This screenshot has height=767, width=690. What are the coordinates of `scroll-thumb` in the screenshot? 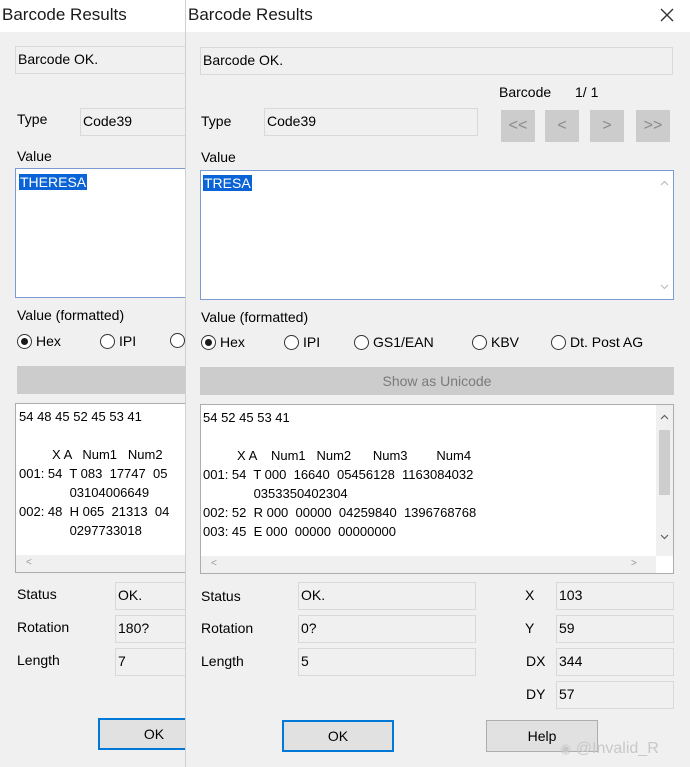 It's located at (664, 462).